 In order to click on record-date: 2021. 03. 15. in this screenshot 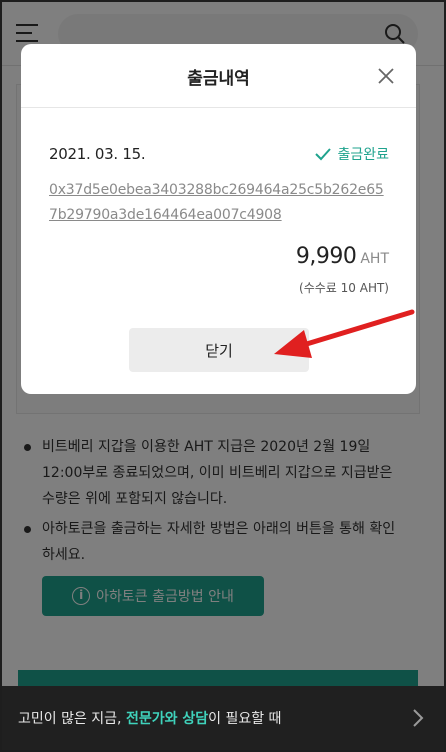, I will do `click(97, 154)`.